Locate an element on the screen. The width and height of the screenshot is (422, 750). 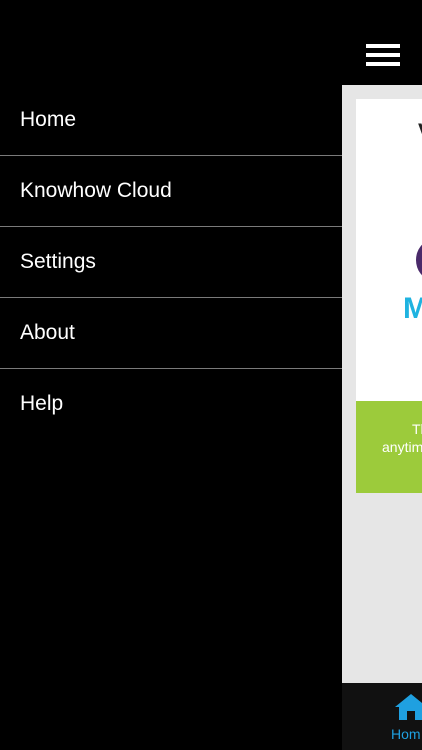
tab-home: Hom is located at coordinates (382, 716).